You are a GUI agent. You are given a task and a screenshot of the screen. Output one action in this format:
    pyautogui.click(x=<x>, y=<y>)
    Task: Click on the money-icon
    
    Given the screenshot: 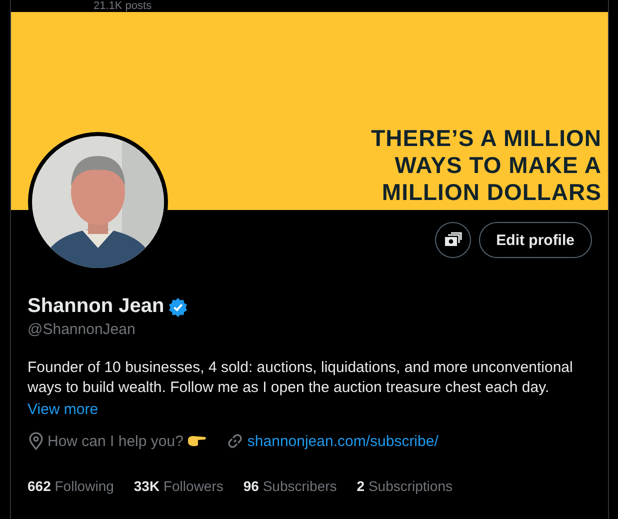 What is the action you would take?
    pyautogui.click(x=453, y=240)
    